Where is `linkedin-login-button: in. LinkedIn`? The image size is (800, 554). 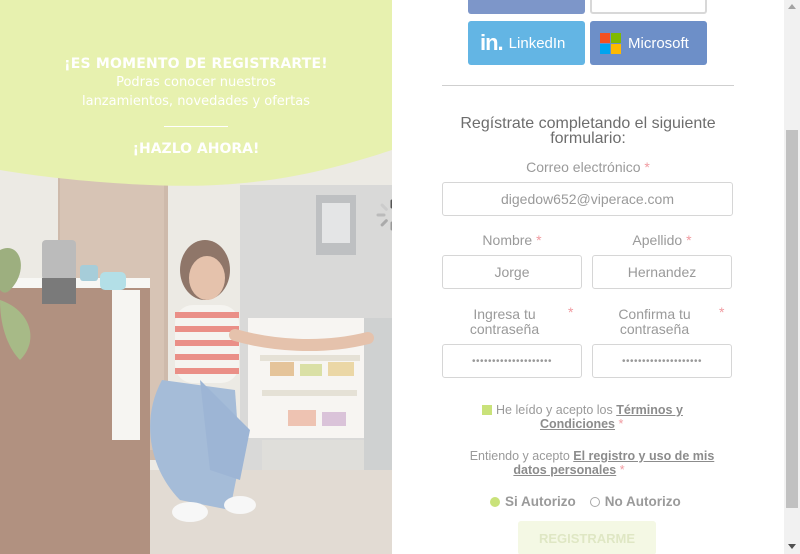
linkedin-login-button: in. LinkedIn is located at coordinates (526, 43).